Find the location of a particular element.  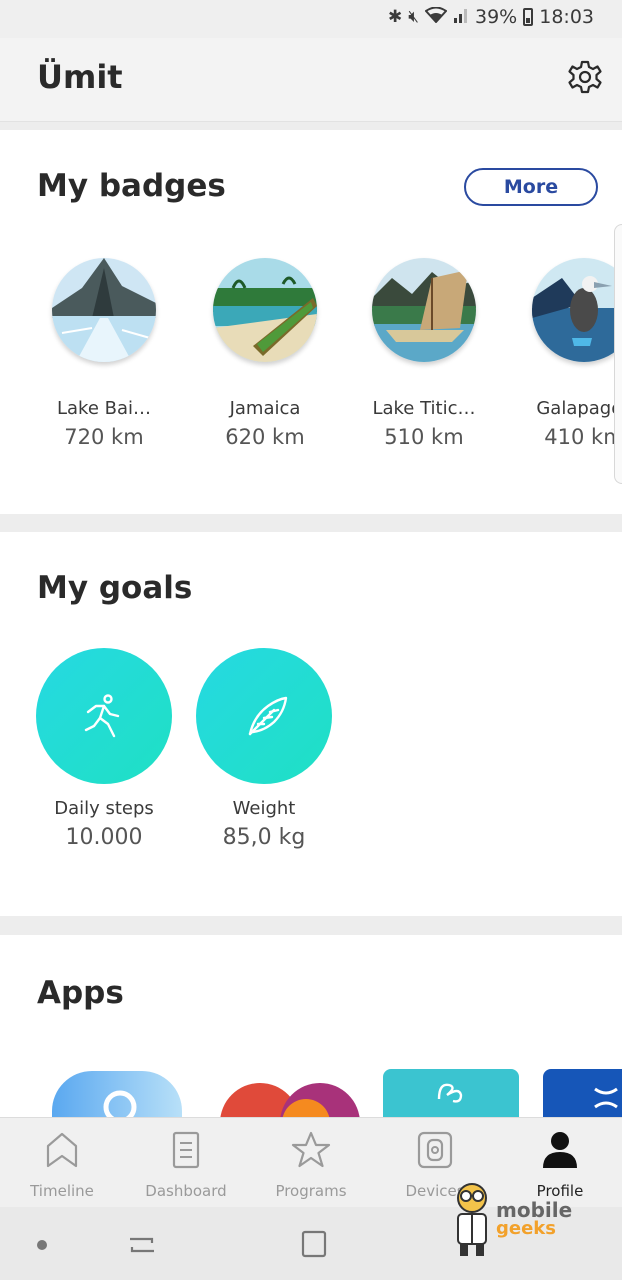

gear-icon is located at coordinates (585, 77).